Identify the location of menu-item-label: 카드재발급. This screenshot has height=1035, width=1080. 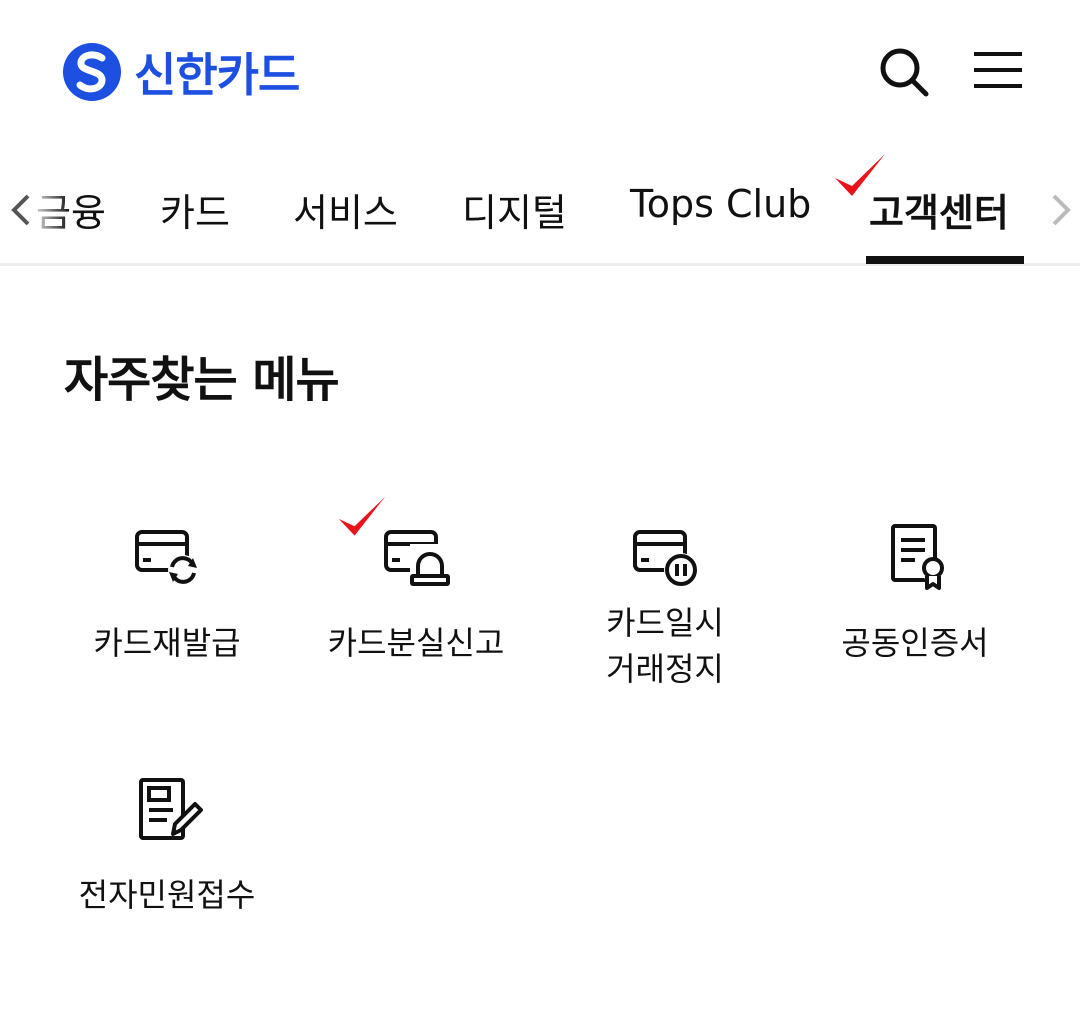
(167, 643).